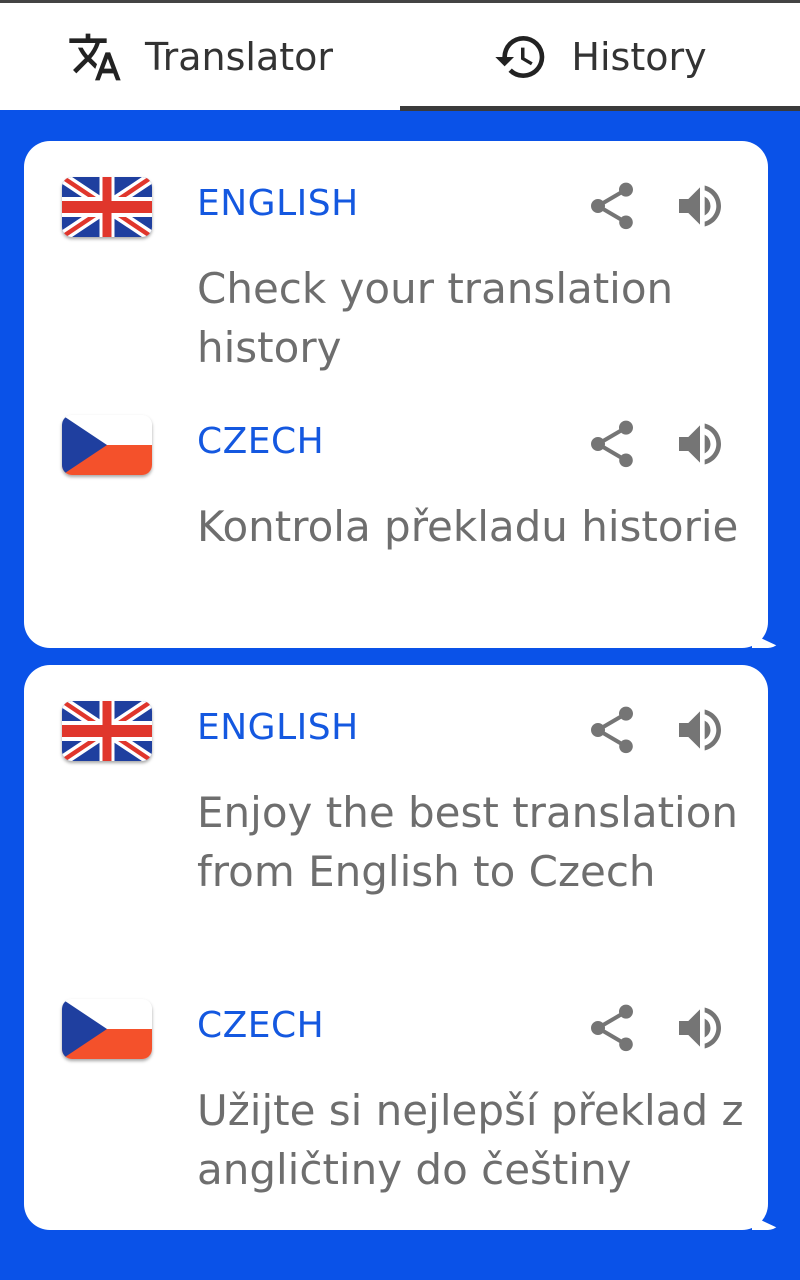  I want to click on tab-translator: Translator, so click(200, 56).